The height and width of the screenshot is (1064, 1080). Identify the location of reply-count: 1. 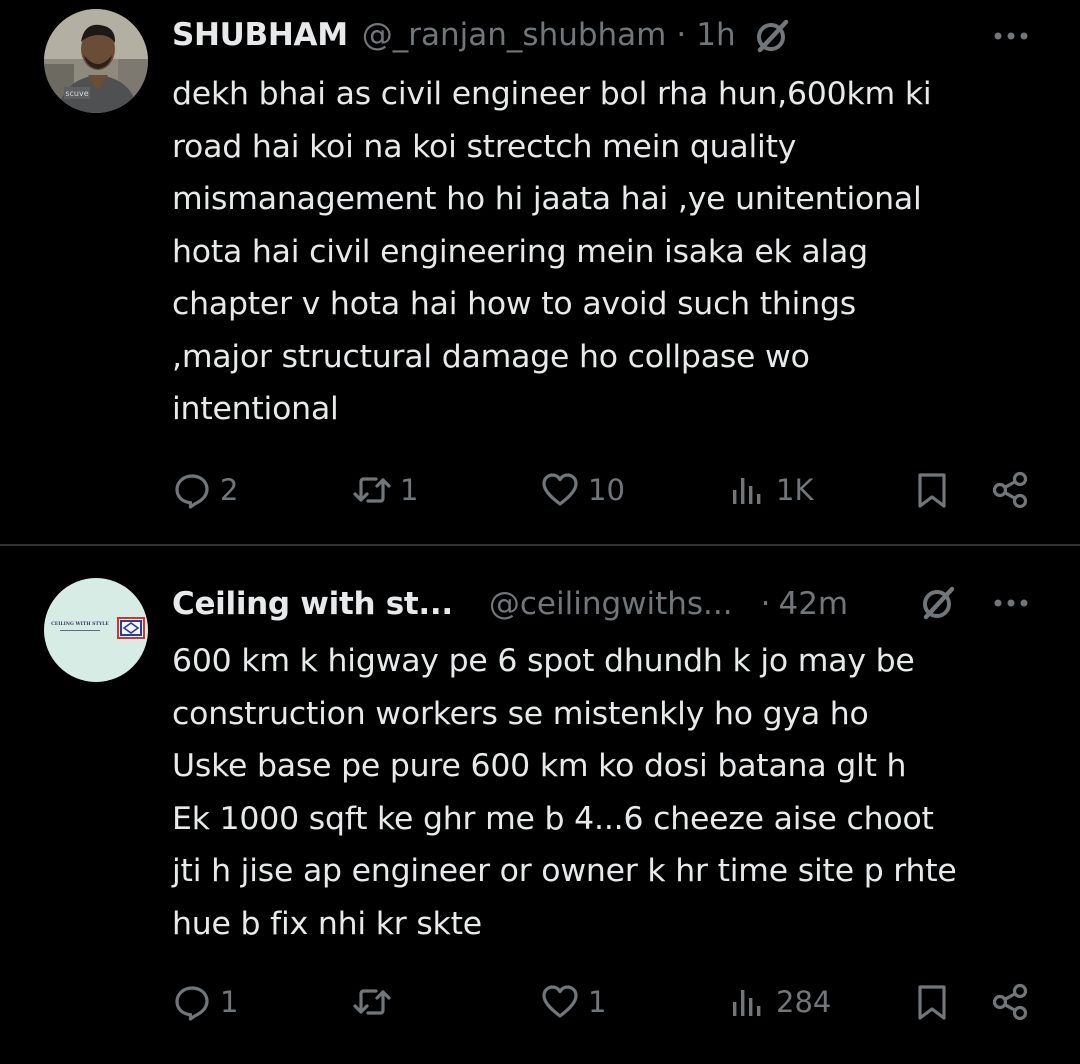
(229, 1002).